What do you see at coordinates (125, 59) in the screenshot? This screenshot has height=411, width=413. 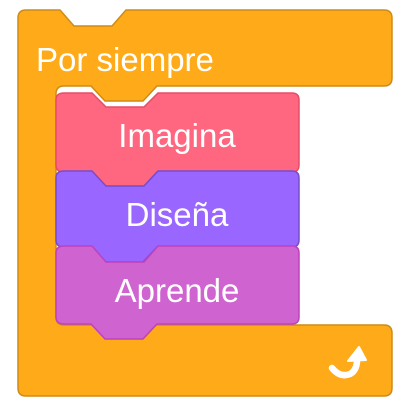 I see `forever-label: Por siempre` at bounding box center [125, 59].